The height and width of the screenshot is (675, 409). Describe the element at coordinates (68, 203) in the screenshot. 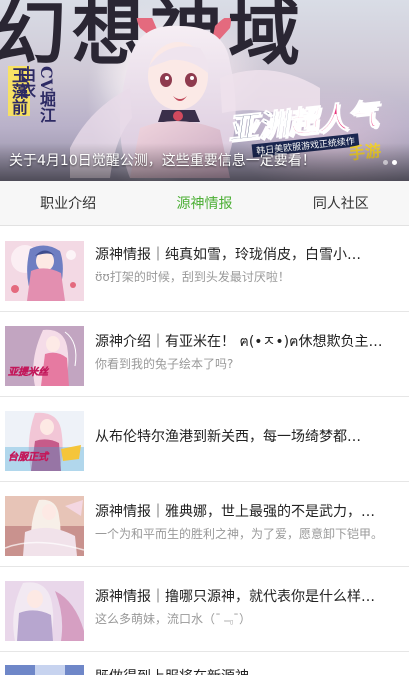

I see `tab-class-intro: 职业介绍` at that location.